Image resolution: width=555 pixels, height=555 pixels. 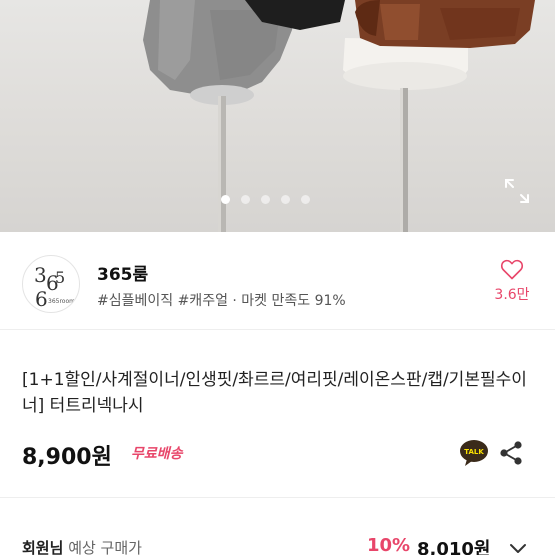 I want to click on shop-tags: #심플베이직 #캐주얼 · 마켓 만족도 91%, so click(x=221, y=301).